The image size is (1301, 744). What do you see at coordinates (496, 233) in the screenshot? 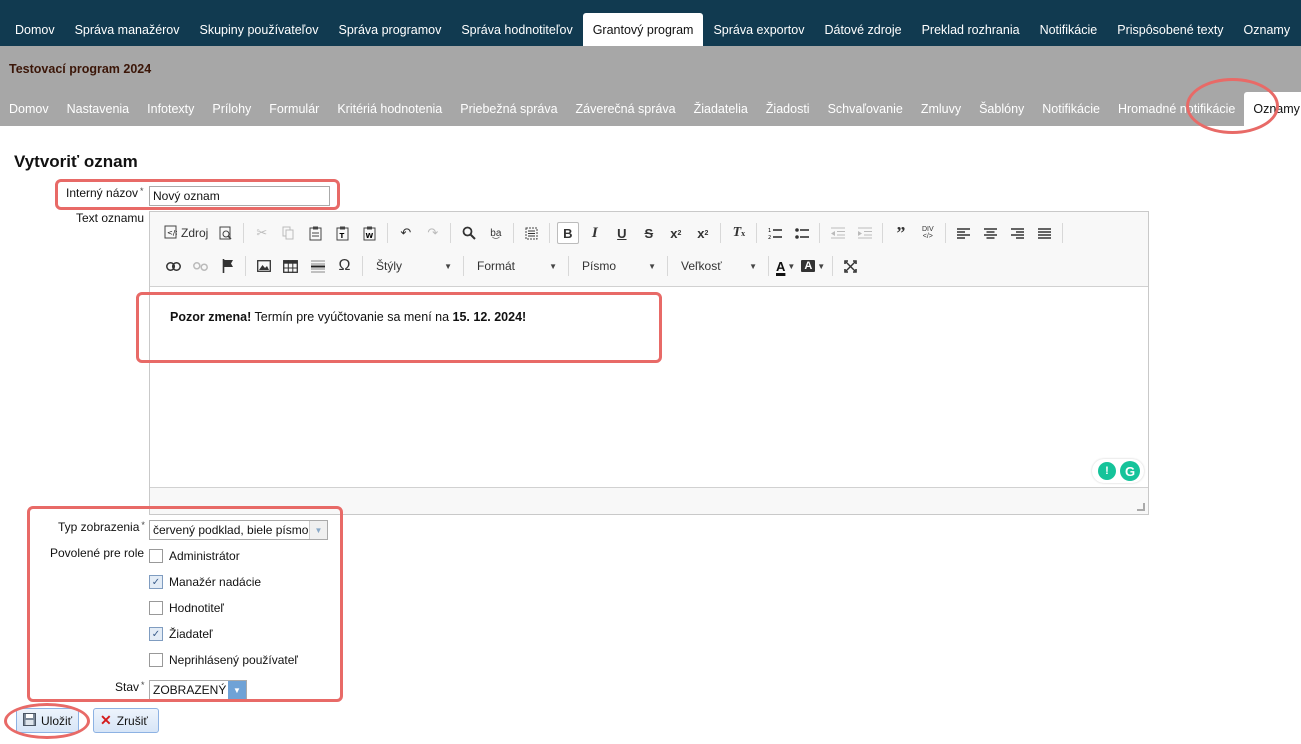
I see `replace-icon: b͜a` at bounding box center [496, 233].